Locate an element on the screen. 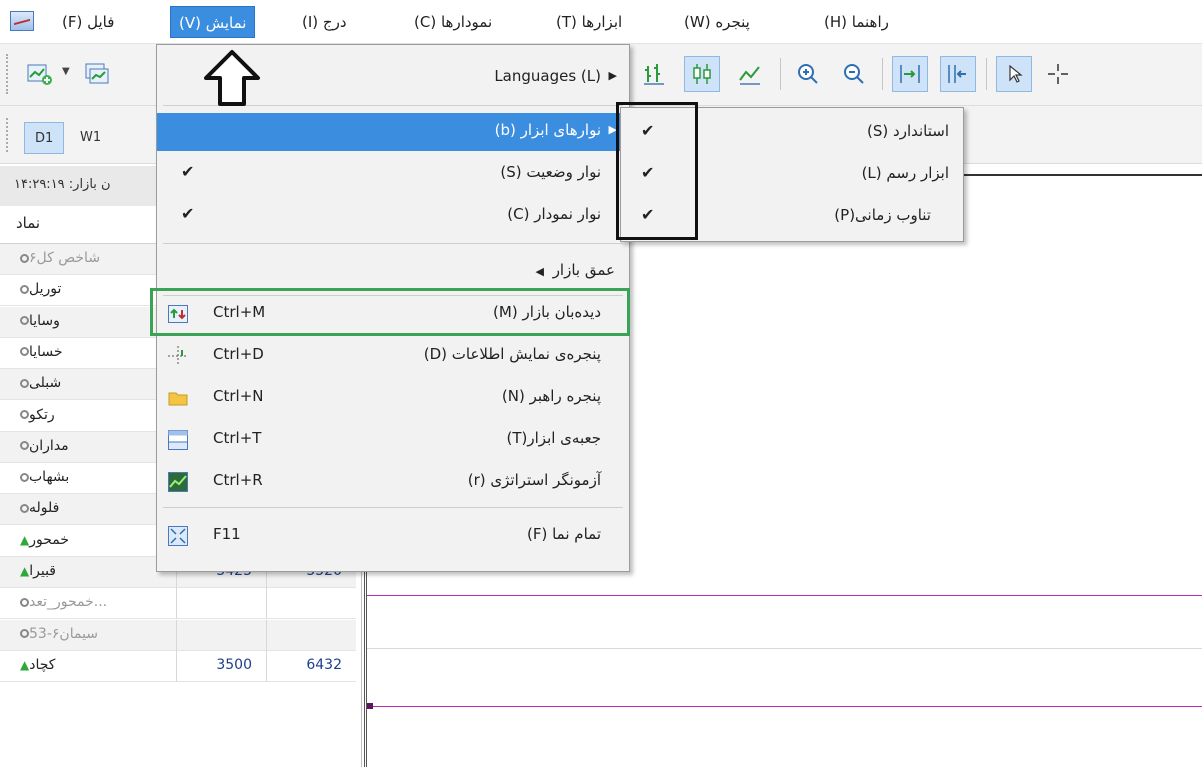 This screenshot has width=1202, height=767. symbol-name: خسایا is located at coordinates (38, 352).